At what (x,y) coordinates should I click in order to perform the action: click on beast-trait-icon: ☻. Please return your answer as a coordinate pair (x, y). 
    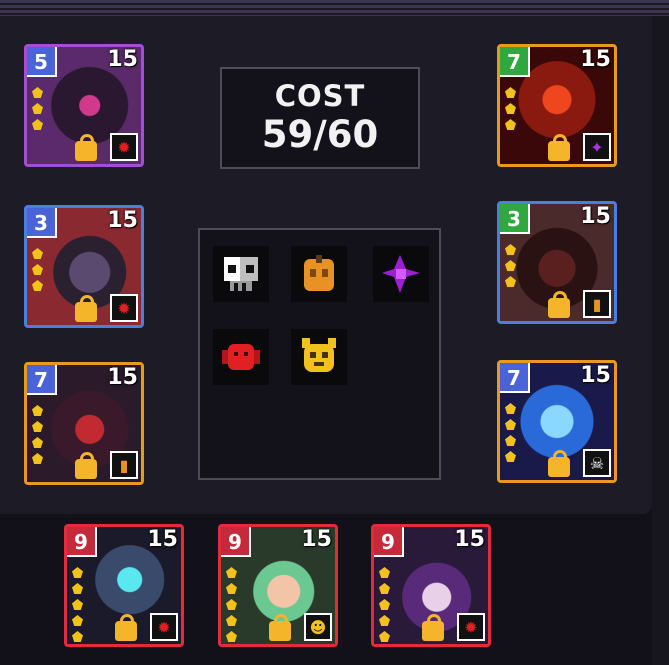
    Looking at the image, I should click on (318, 627).